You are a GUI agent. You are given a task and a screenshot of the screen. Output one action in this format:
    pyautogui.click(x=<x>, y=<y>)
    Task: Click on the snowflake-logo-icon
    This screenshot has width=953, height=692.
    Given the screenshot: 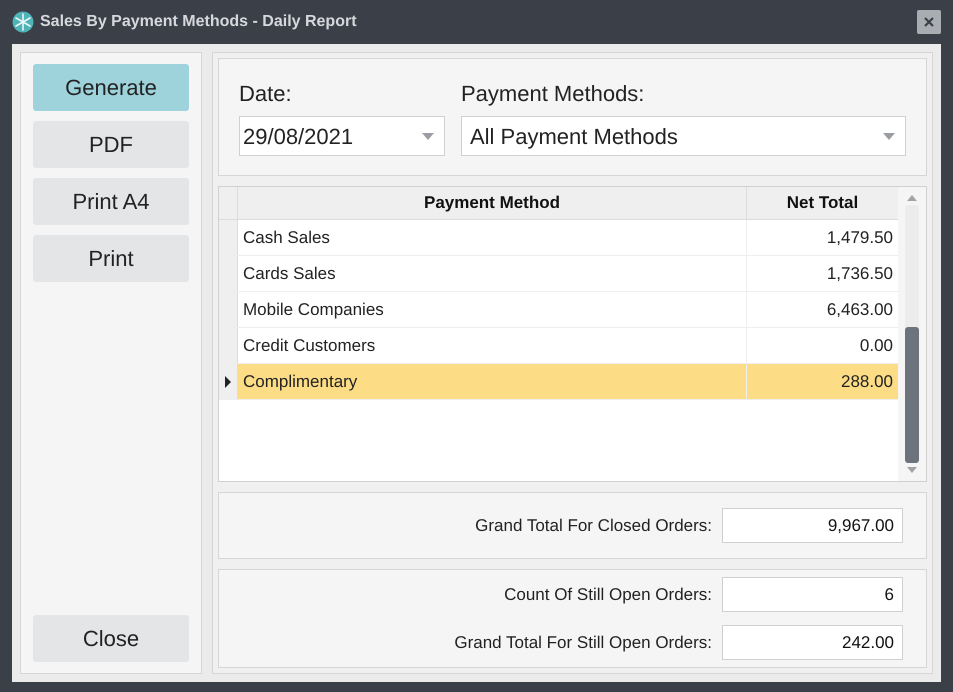 What is the action you would take?
    pyautogui.click(x=23, y=22)
    